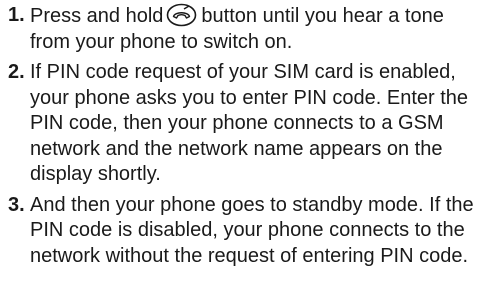 The image size is (479, 299). I want to click on step-text-part: Press and hold, so click(97, 16).